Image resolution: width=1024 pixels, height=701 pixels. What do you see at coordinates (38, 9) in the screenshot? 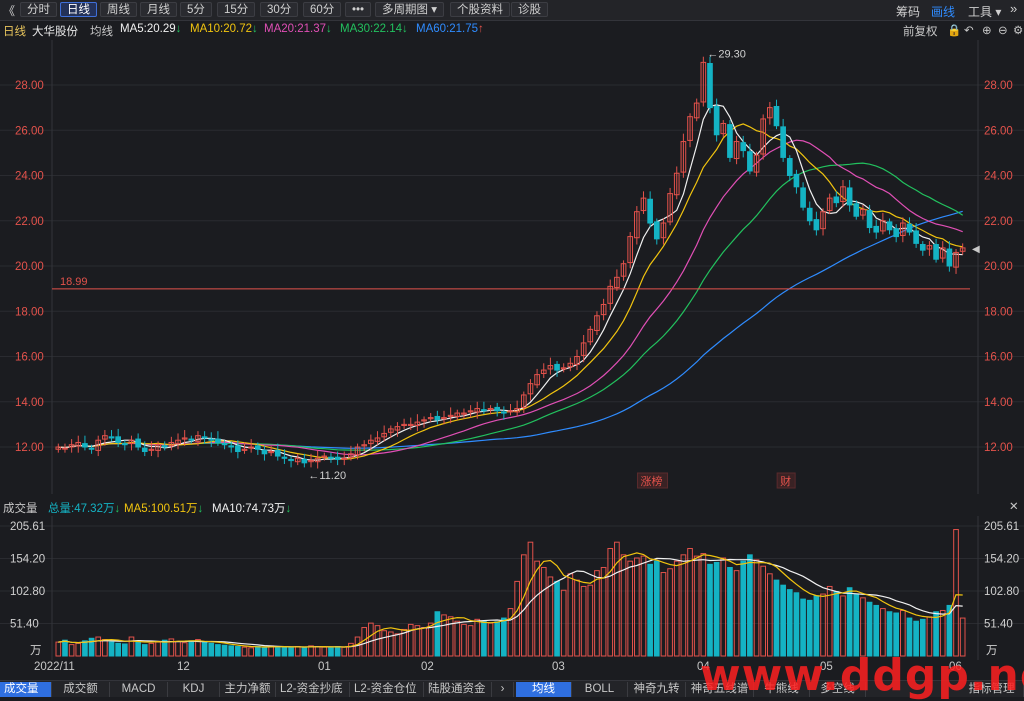
I see `tab-fenshi: 分时` at bounding box center [38, 9].